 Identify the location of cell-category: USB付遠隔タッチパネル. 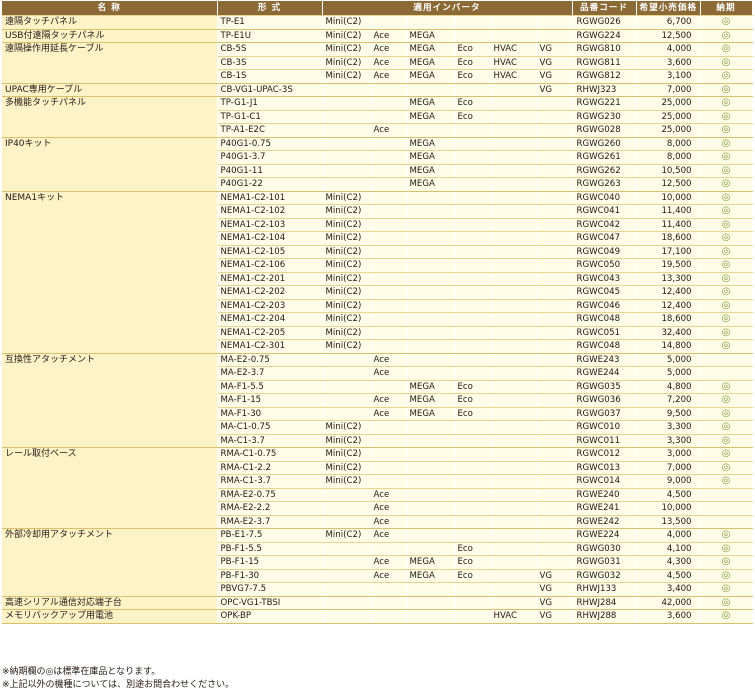
(110, 36).